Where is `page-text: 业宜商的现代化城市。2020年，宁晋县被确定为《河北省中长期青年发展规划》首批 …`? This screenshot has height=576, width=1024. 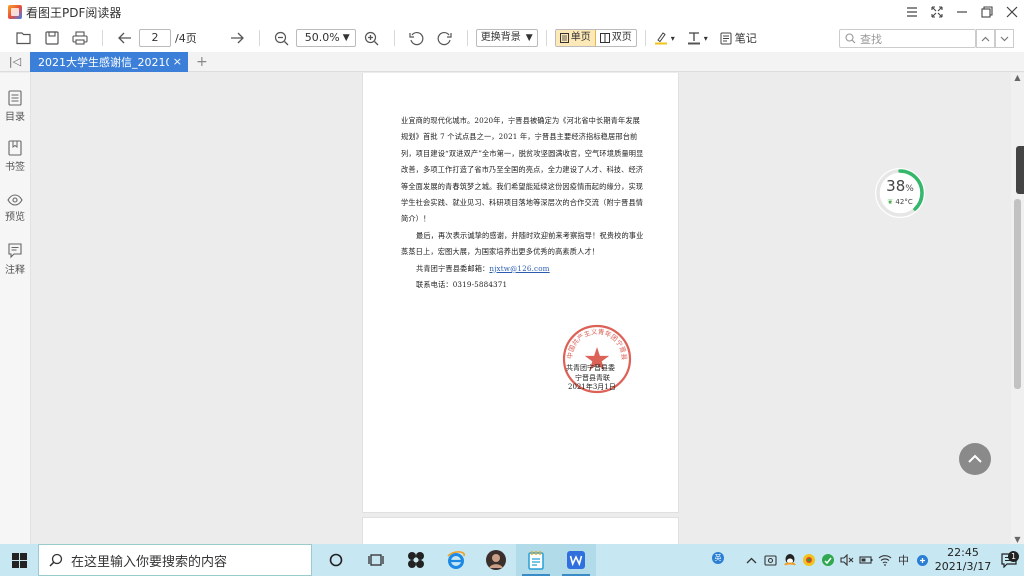 page-text: 业宜商的现代化城市。2020年，宁晋县被确定为《河北省中长期青年发展规划》首批 … is located at coordinates (524, 203).